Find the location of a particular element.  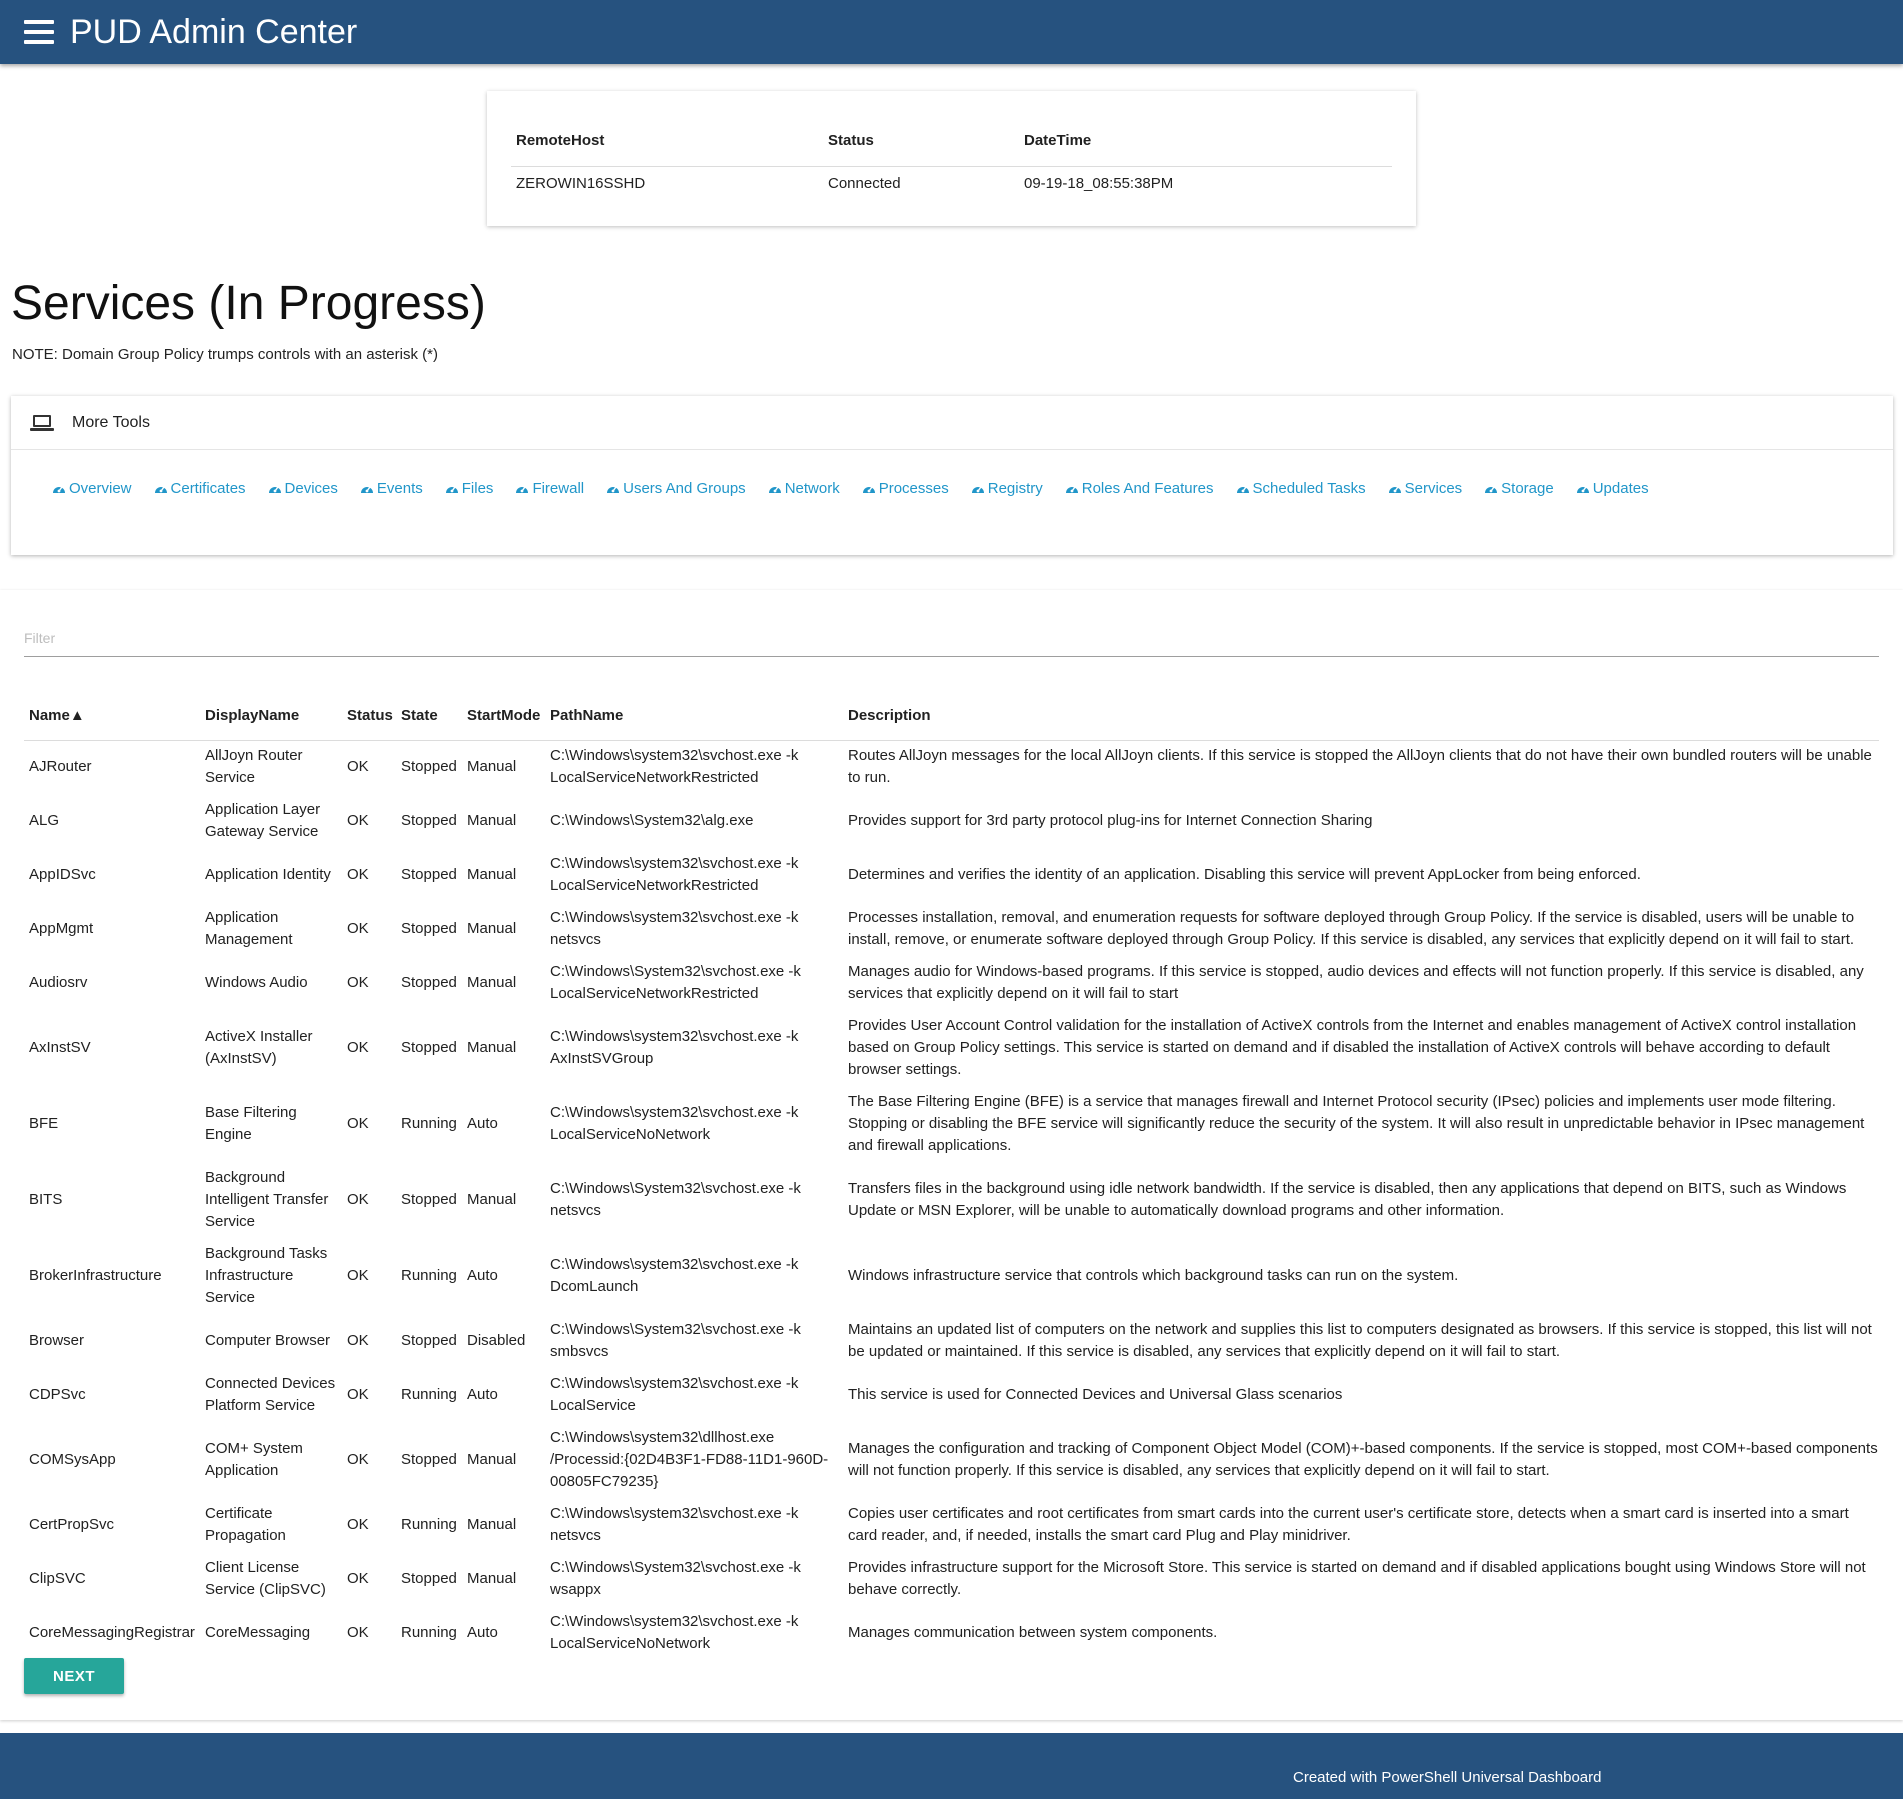

service-name-cell: CDPSvc is located at coordinates (57, 1394).